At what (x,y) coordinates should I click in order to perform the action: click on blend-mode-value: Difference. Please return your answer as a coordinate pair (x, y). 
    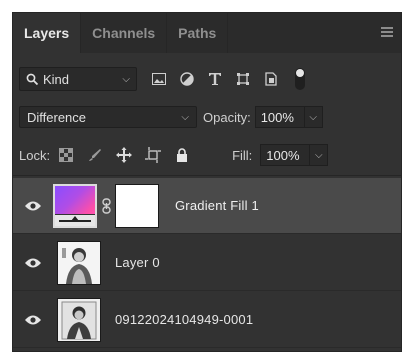
    Looking at the image, I should click on (57, 117).